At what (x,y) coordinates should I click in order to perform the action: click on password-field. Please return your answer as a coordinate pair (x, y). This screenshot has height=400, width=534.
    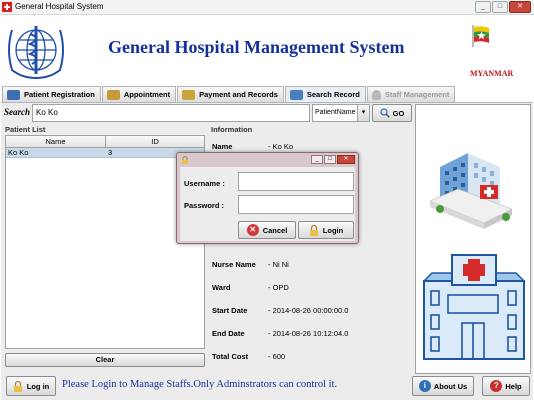
    Looking at the image, I should click on (296, 204).